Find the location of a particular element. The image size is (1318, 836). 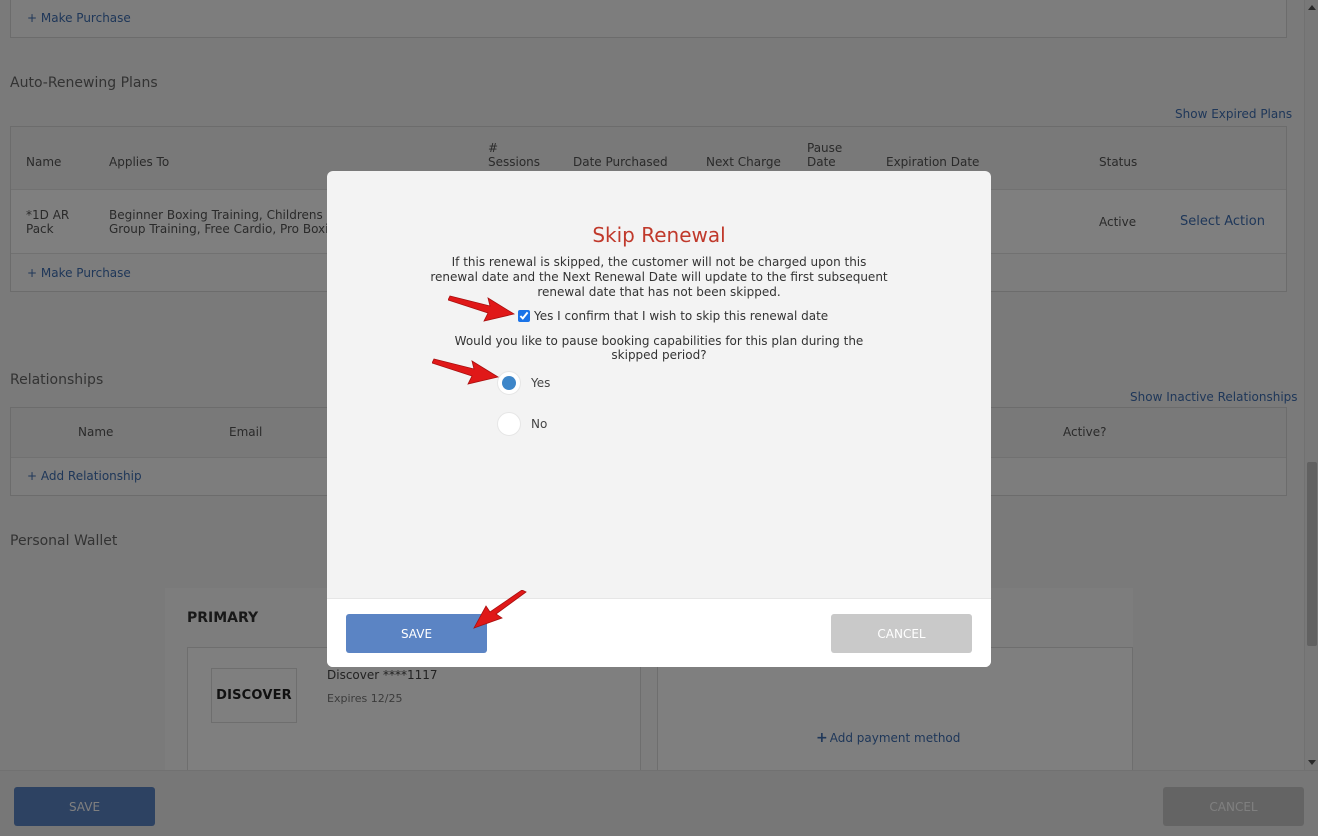

modal-cancel-button: CANCEL is located at coordinates (901, 633).